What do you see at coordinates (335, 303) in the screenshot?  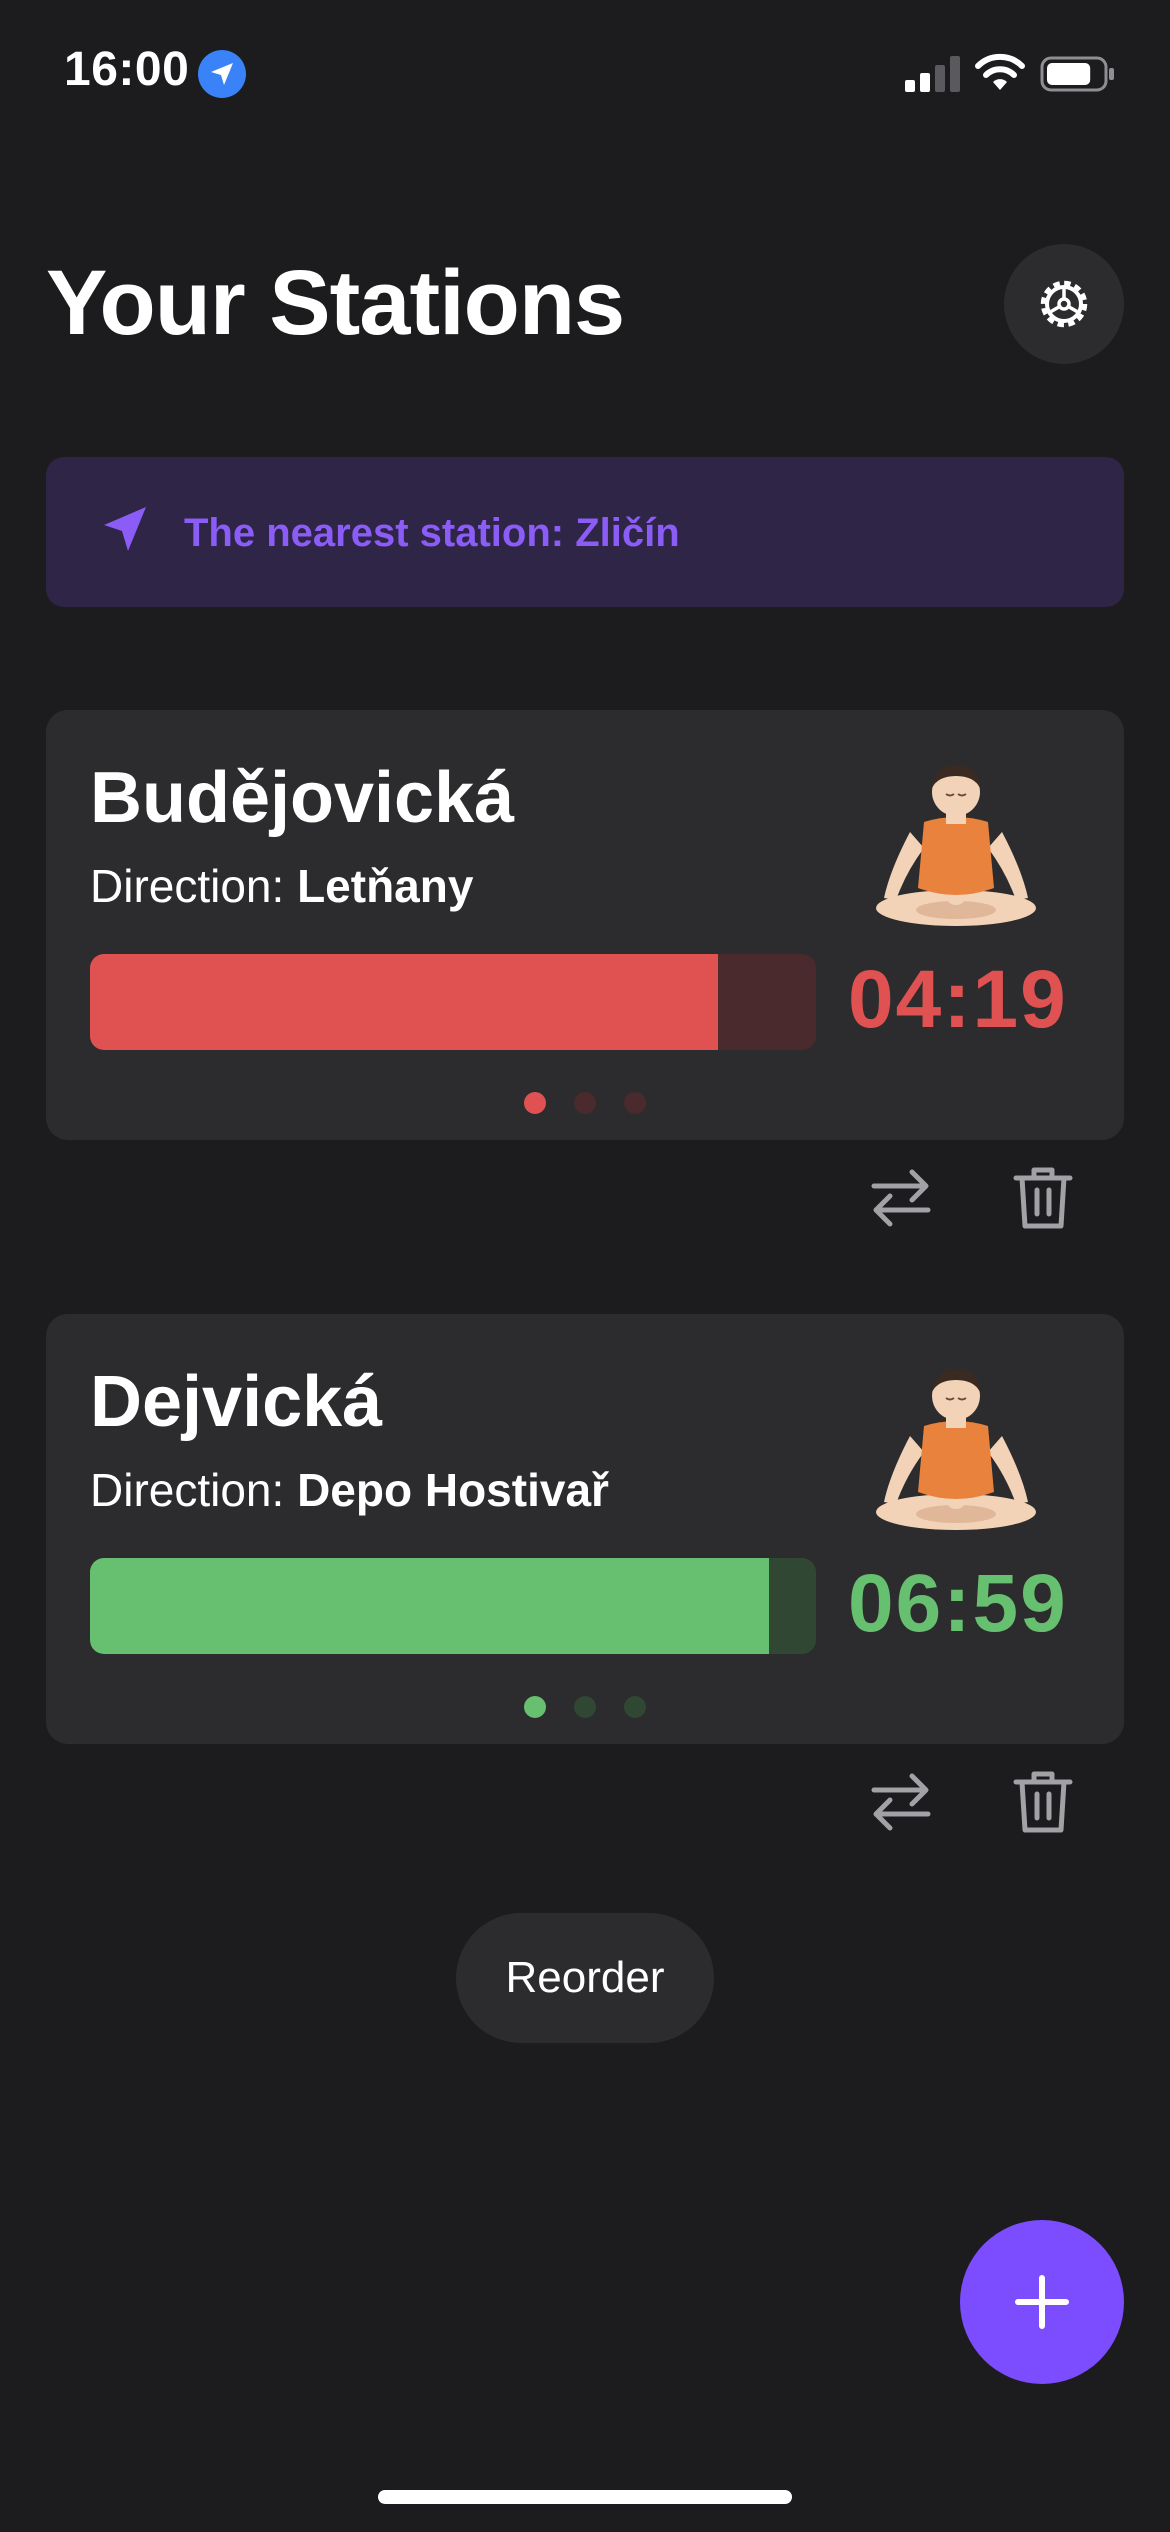 I see `page-title: Your Stations` at bounding box center [335, 303].